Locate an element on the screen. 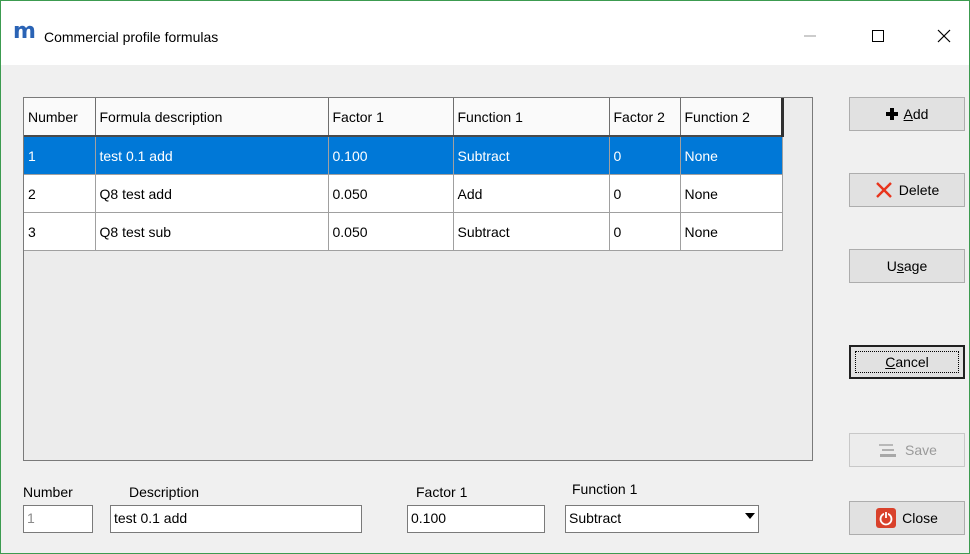 The width and height of the screenshot is (970, 554). usage-button: Usage is located at coordinates (907, 266).